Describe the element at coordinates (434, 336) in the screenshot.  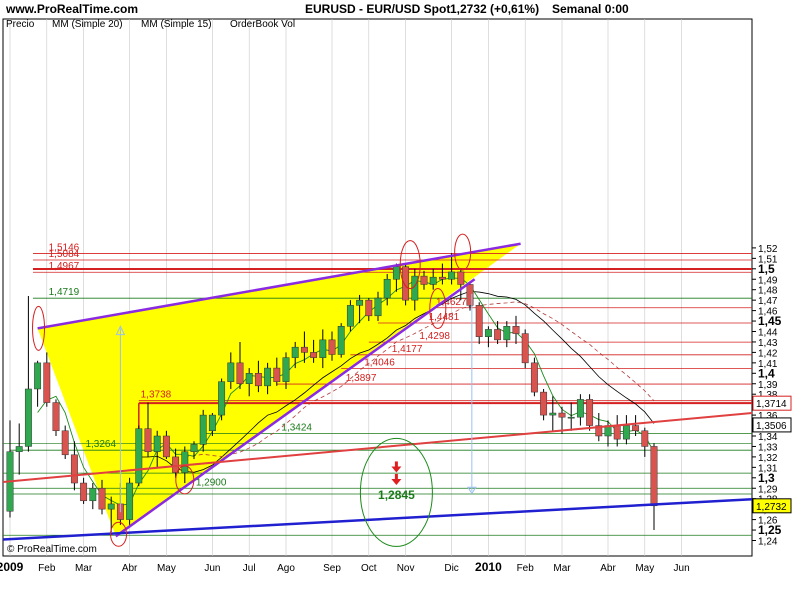
I see `level-label: 1,4298` at that location.